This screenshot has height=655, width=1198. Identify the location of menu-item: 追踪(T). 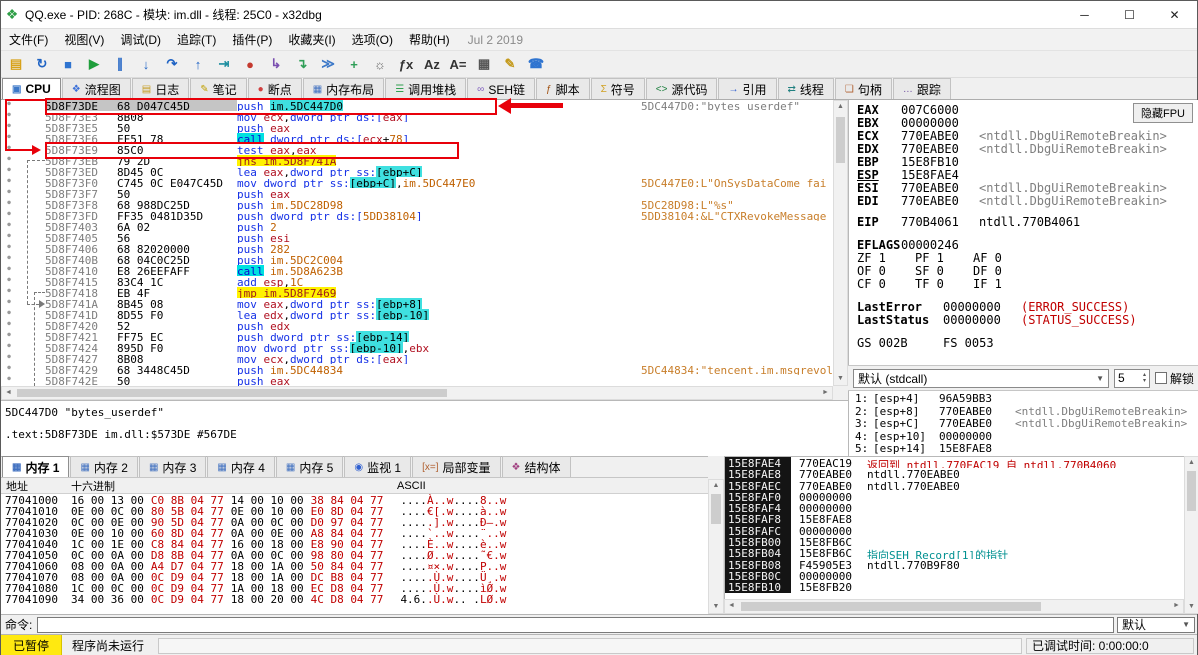
(196, 39).